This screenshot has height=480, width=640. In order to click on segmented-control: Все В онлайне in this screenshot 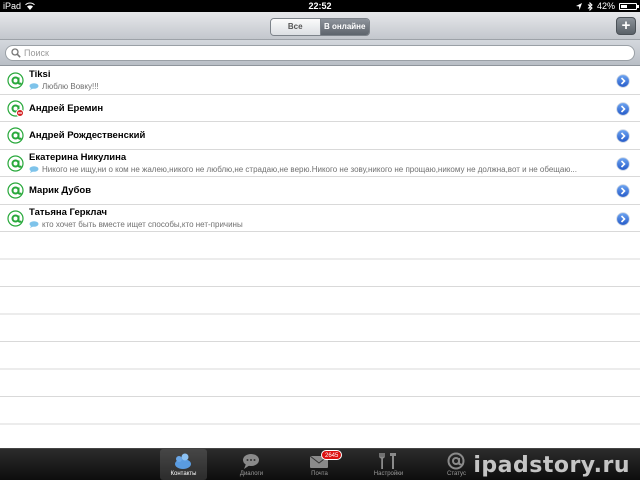, I will do `click(320, 27)`.